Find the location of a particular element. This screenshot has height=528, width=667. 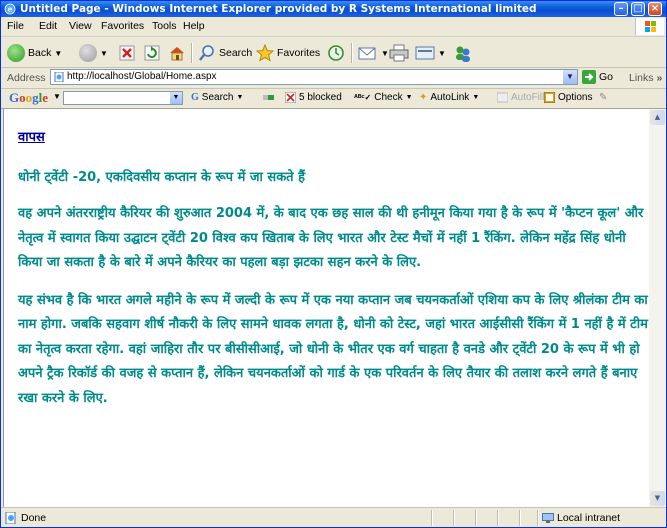

links-button: Links » is located at coordinates (645, 78).